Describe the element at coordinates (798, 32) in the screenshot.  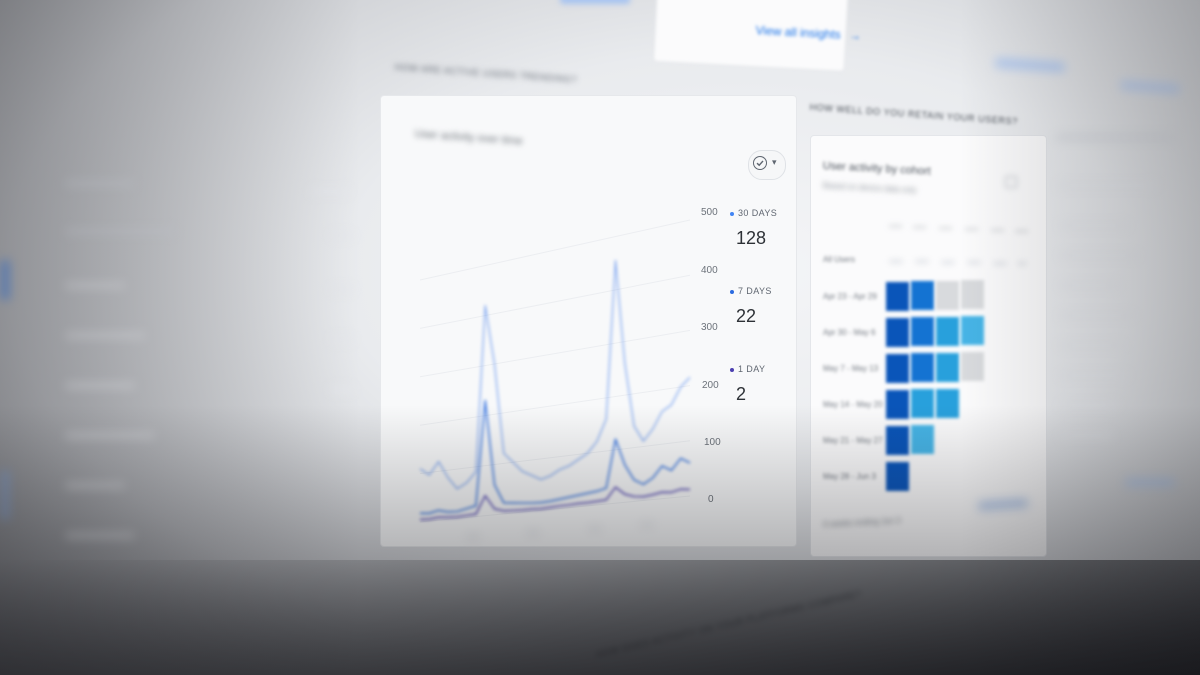
I see `view-all-insights-label: View all insights` at that location.